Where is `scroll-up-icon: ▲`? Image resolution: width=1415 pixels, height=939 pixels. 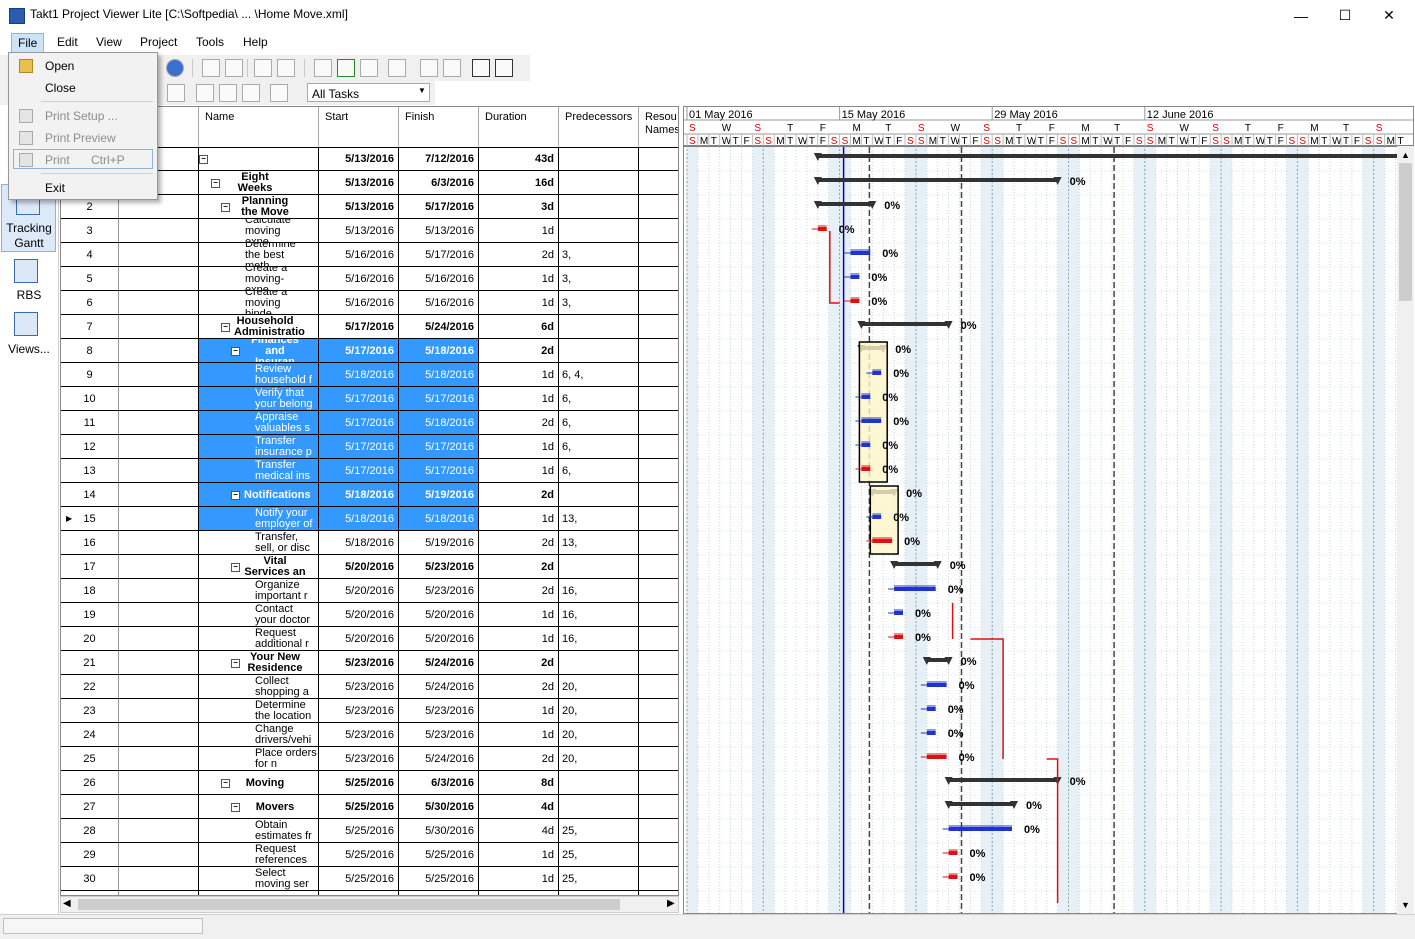
scroll-up-icon: ▲ is located at coordinates (1405, 155).